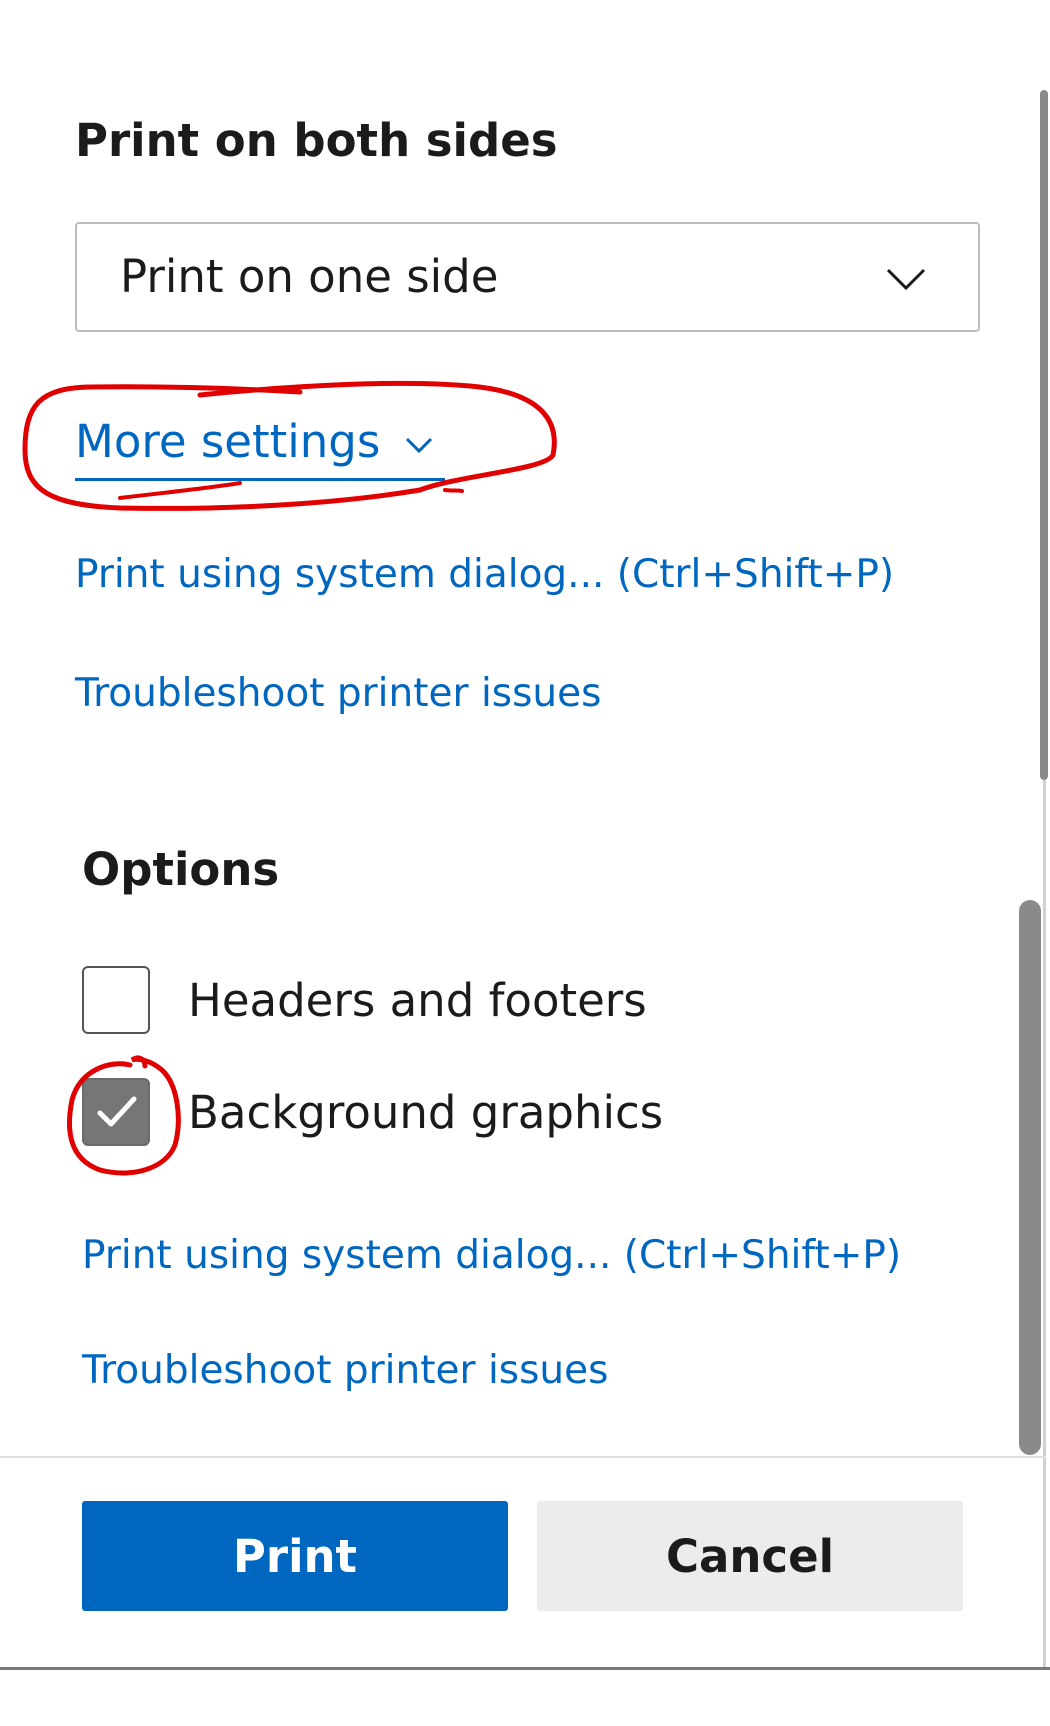 This screenshot has height=1726, width=1050. I want to click on troubleshoot-link-secondary: Troubleshoot printer issues, so click(345, 1370).